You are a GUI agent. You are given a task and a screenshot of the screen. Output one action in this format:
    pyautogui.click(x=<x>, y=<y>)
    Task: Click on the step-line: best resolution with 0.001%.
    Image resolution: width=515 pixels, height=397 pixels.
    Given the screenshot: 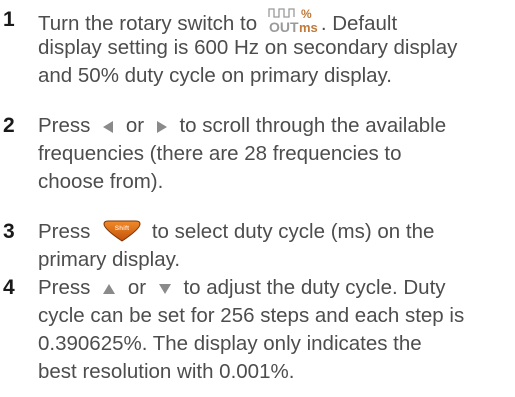 What is the action you would take?
    pyautogui.click(x=166, y=371)
    